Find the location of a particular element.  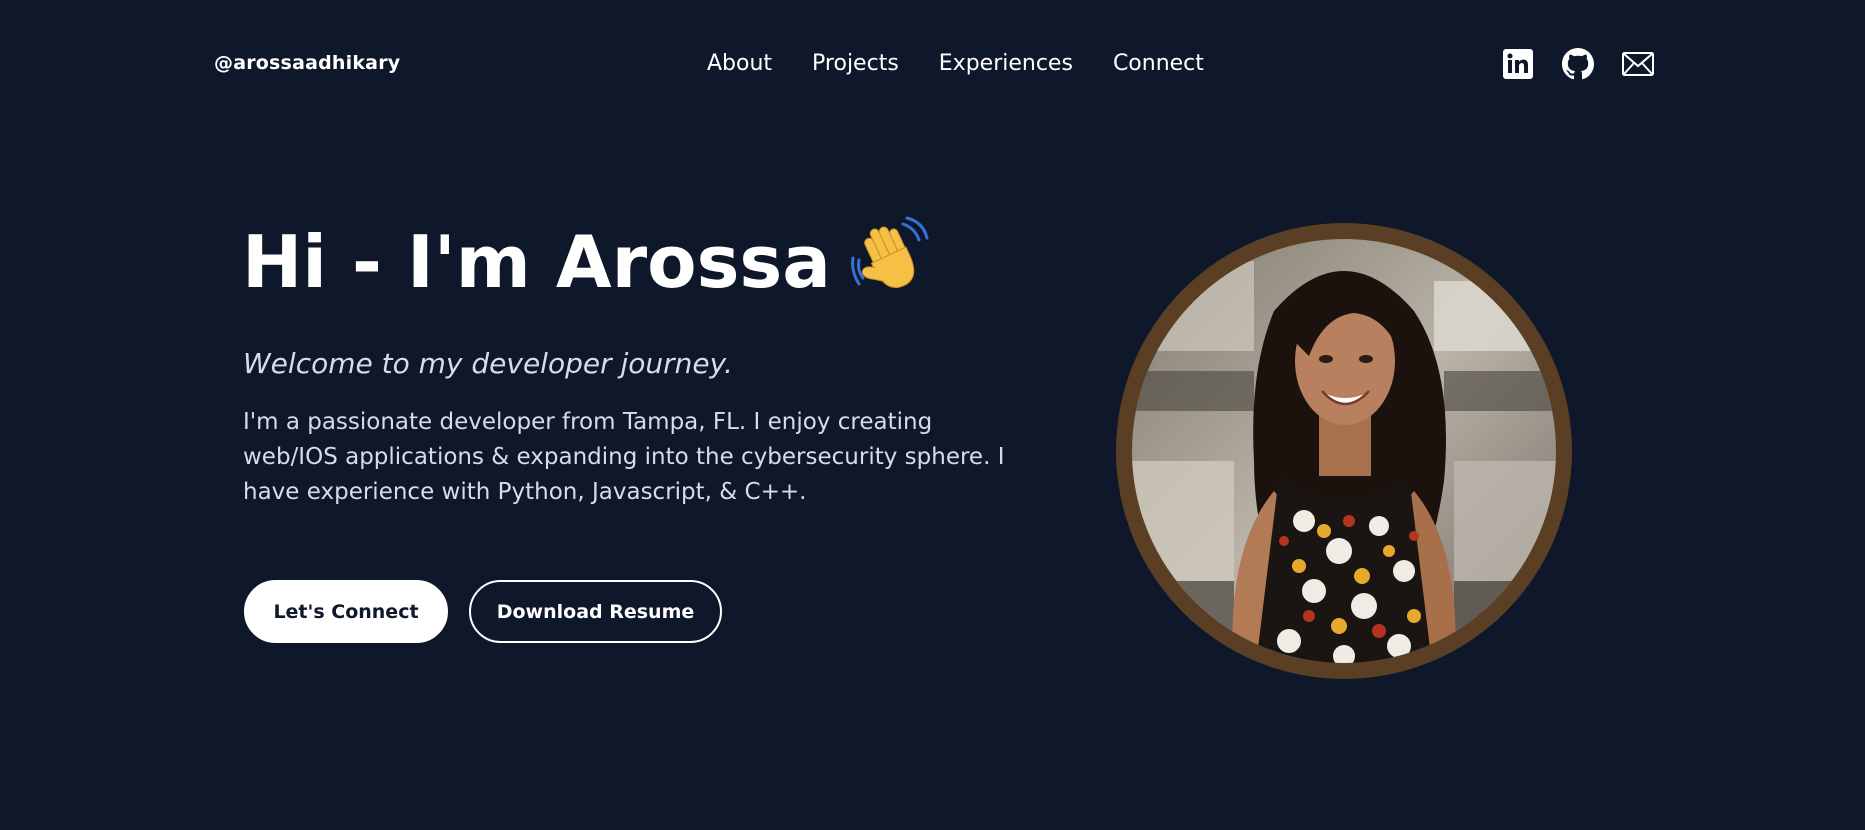

mail-icon is located at coordinates (1638, 64).